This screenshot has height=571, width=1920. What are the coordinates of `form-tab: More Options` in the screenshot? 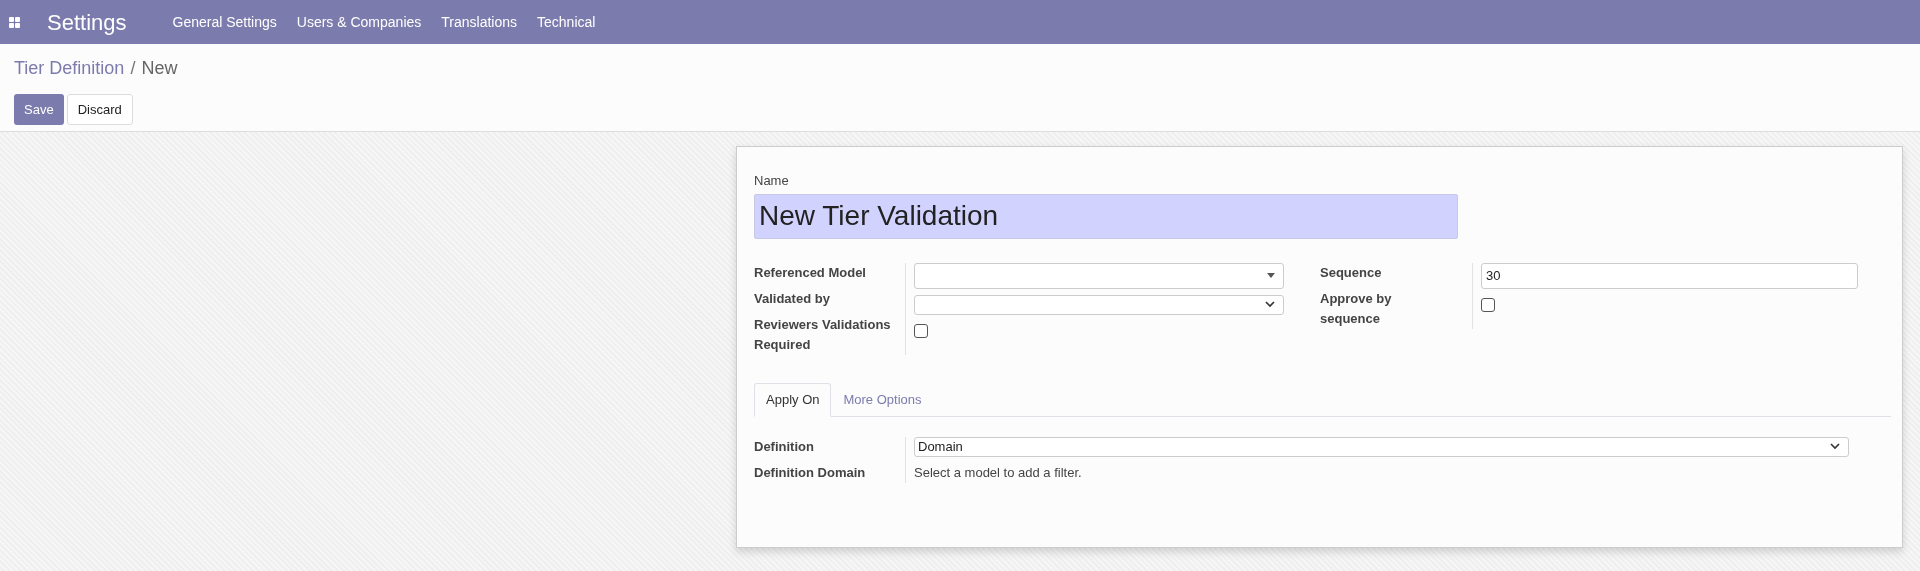 It's located at (882, 399).